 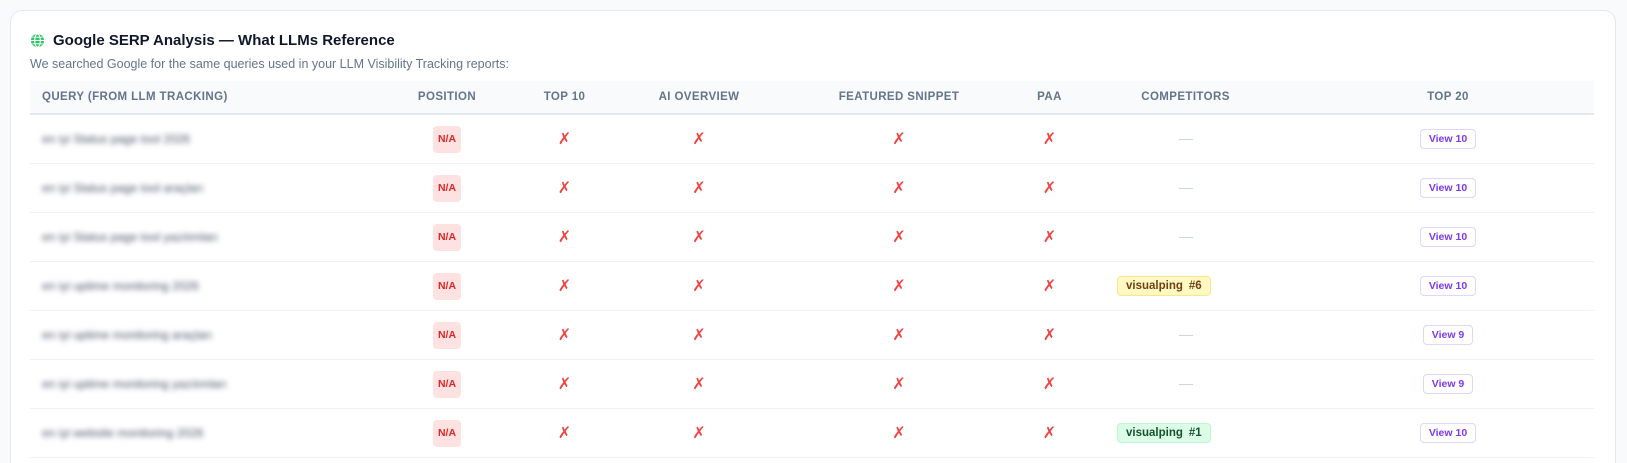 What do you see at coordinates (1195, 433) in the screenshot?
I see `competitor-rank: #1` at bounding box center [1195, 433].